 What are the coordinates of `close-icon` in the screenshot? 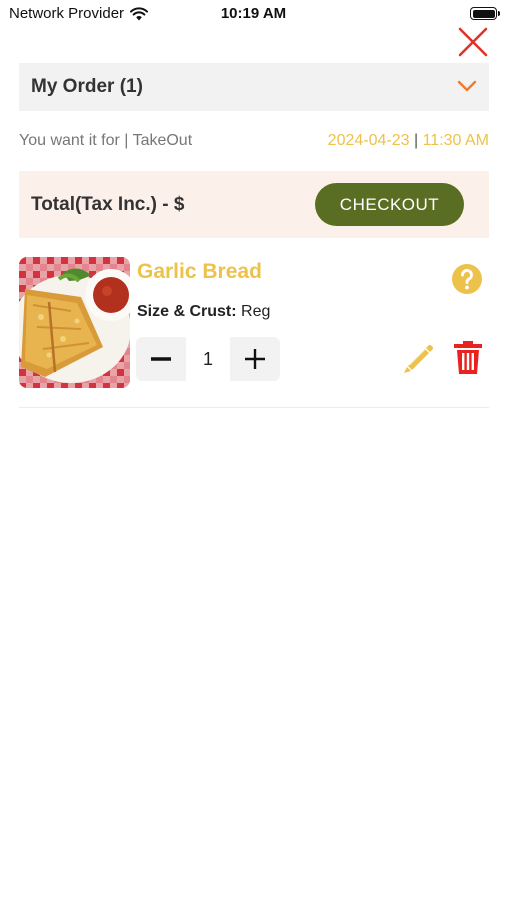 It's located at (473, 42).